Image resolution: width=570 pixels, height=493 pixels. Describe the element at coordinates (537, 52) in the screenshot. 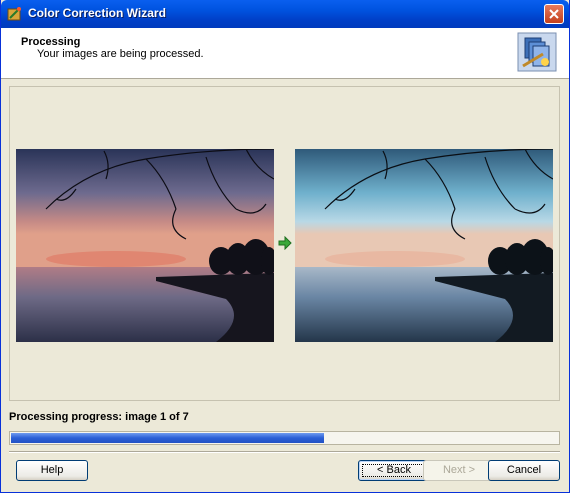

I see `images-wand-icon` at that location.